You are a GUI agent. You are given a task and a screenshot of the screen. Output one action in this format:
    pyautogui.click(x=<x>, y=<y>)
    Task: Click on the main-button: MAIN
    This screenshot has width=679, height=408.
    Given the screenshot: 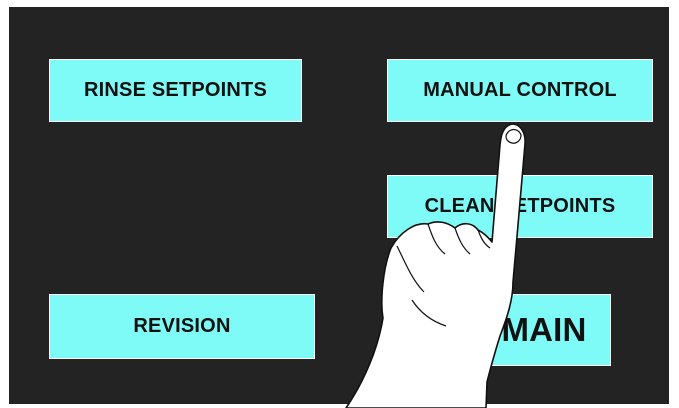 What is the action you would take?
    pyautogui.click(x=516, y=330)
    